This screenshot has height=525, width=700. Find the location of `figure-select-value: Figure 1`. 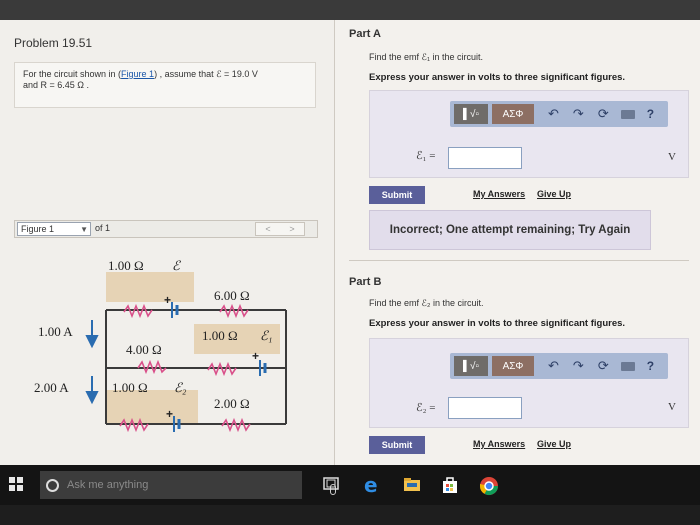

figure-select-value: Figure 1 is located at coordinates (38, 229).